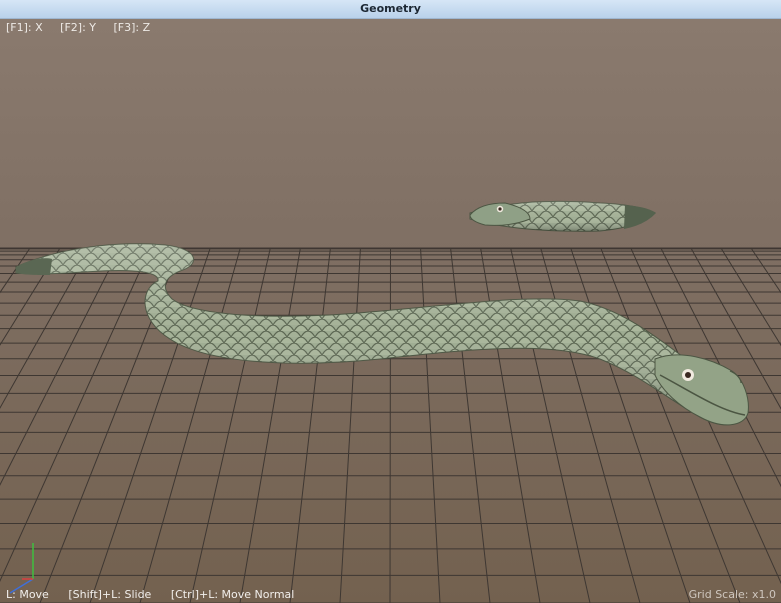 This screenshot has width=781, height=603. I want to click on axis-hint-bar: [F1]: X [F2]: Y [F3]: Z, so click(153, 28).